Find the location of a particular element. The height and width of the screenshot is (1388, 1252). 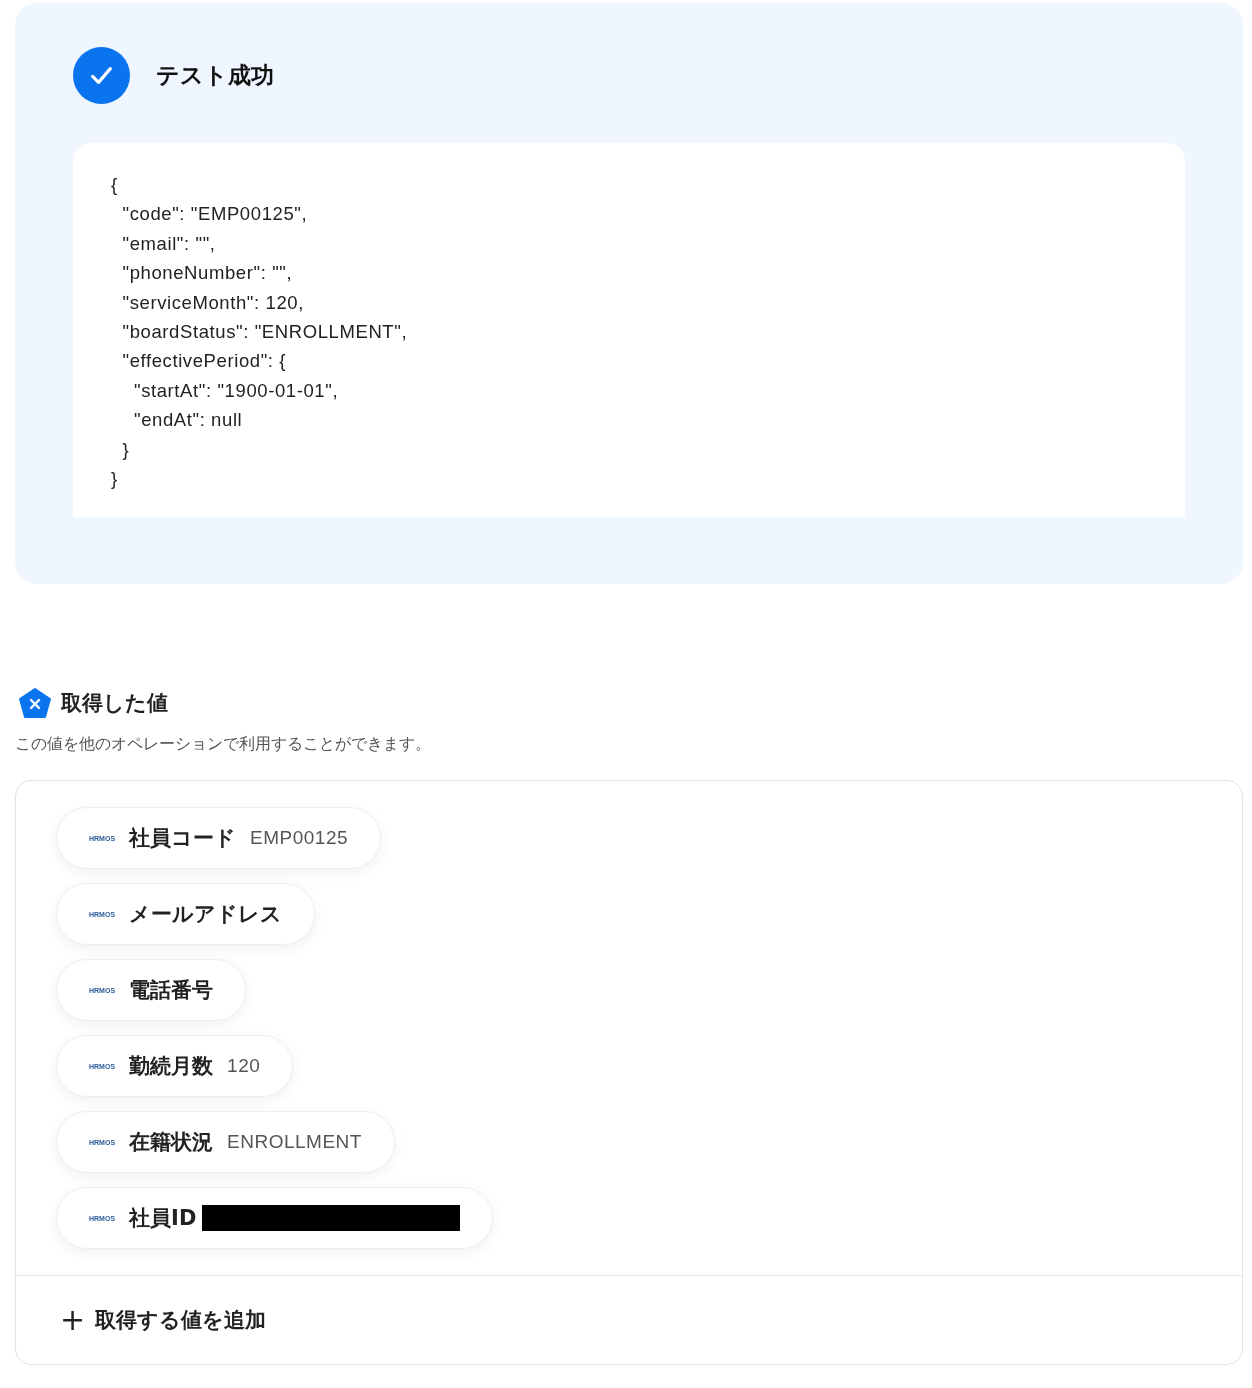

section-title: 取得した値 is located at coordinates (114, 703).